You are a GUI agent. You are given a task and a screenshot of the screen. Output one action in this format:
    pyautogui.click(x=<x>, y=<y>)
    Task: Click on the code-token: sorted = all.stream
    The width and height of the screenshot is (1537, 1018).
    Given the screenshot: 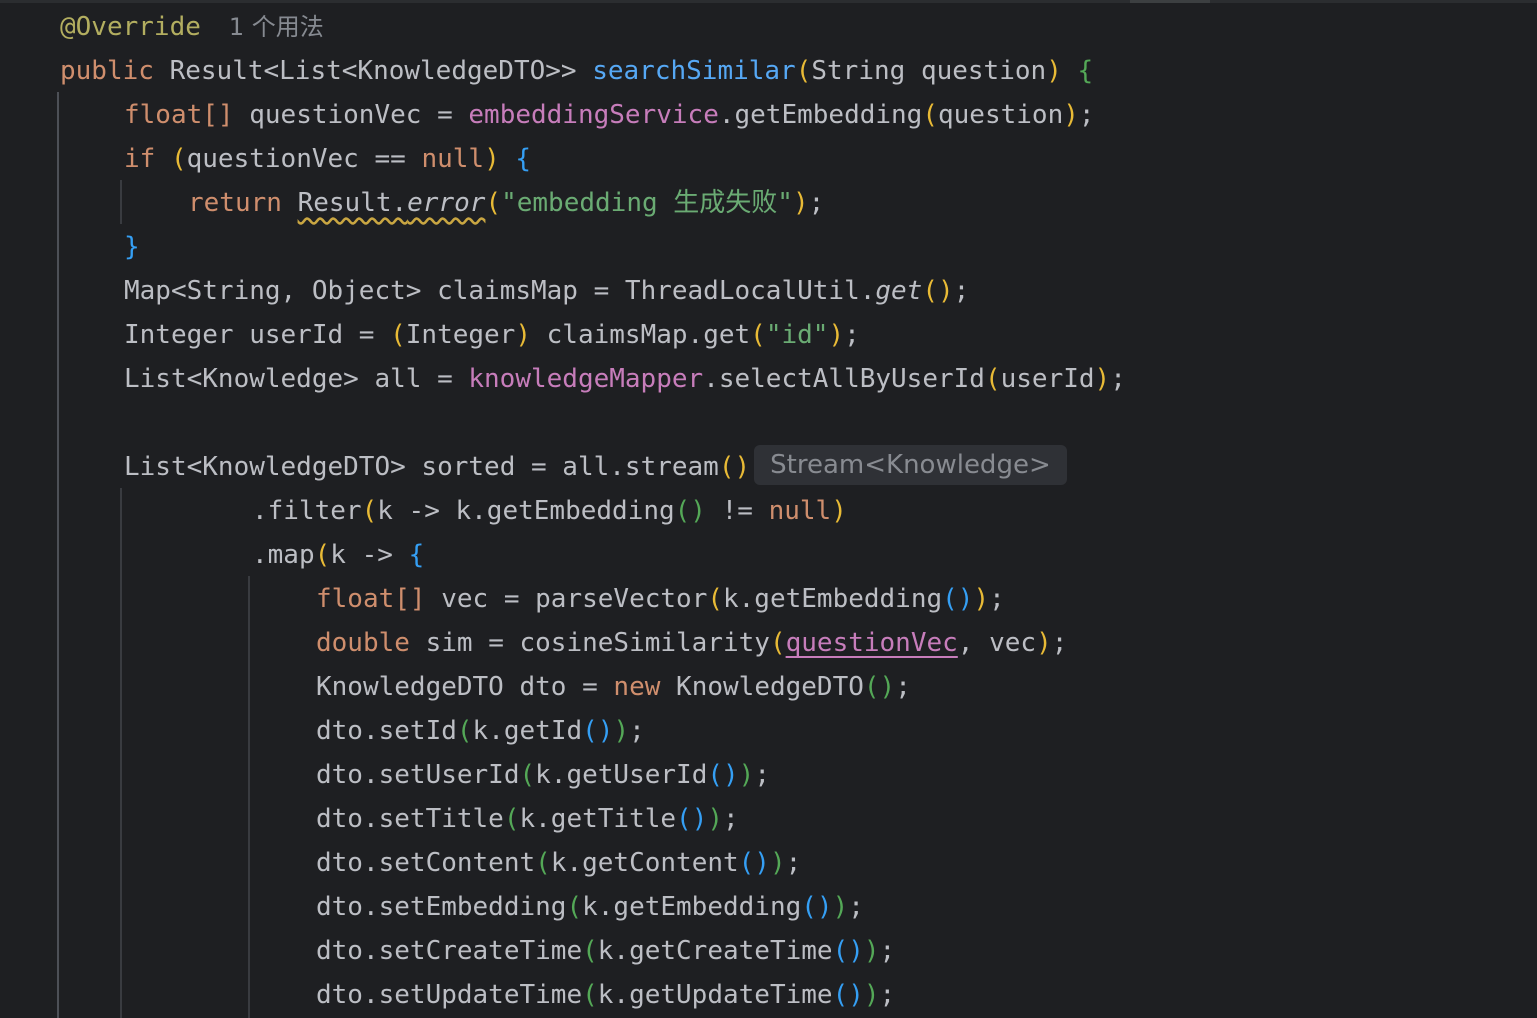 What is the action you would take?
    pyautogui.click(x=570, y=467)
    